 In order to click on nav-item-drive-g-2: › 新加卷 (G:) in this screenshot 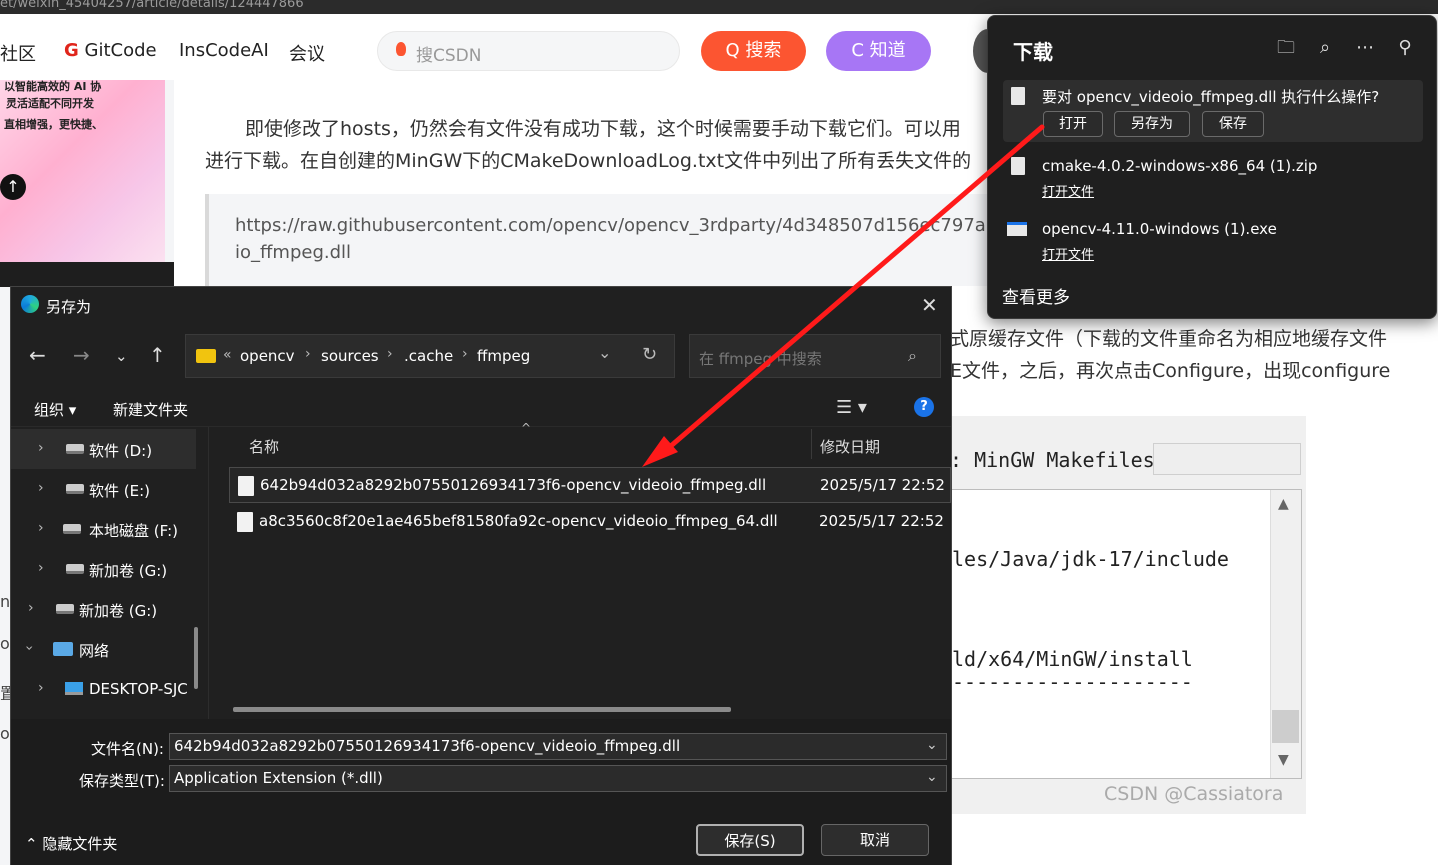, I will do `click(103, 609)`.